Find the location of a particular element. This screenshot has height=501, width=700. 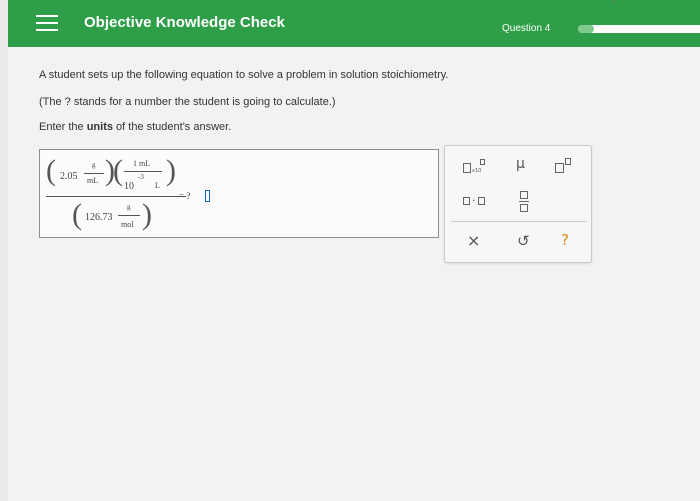

sci-notation-button: x10 is located at coordinates (477, 167).